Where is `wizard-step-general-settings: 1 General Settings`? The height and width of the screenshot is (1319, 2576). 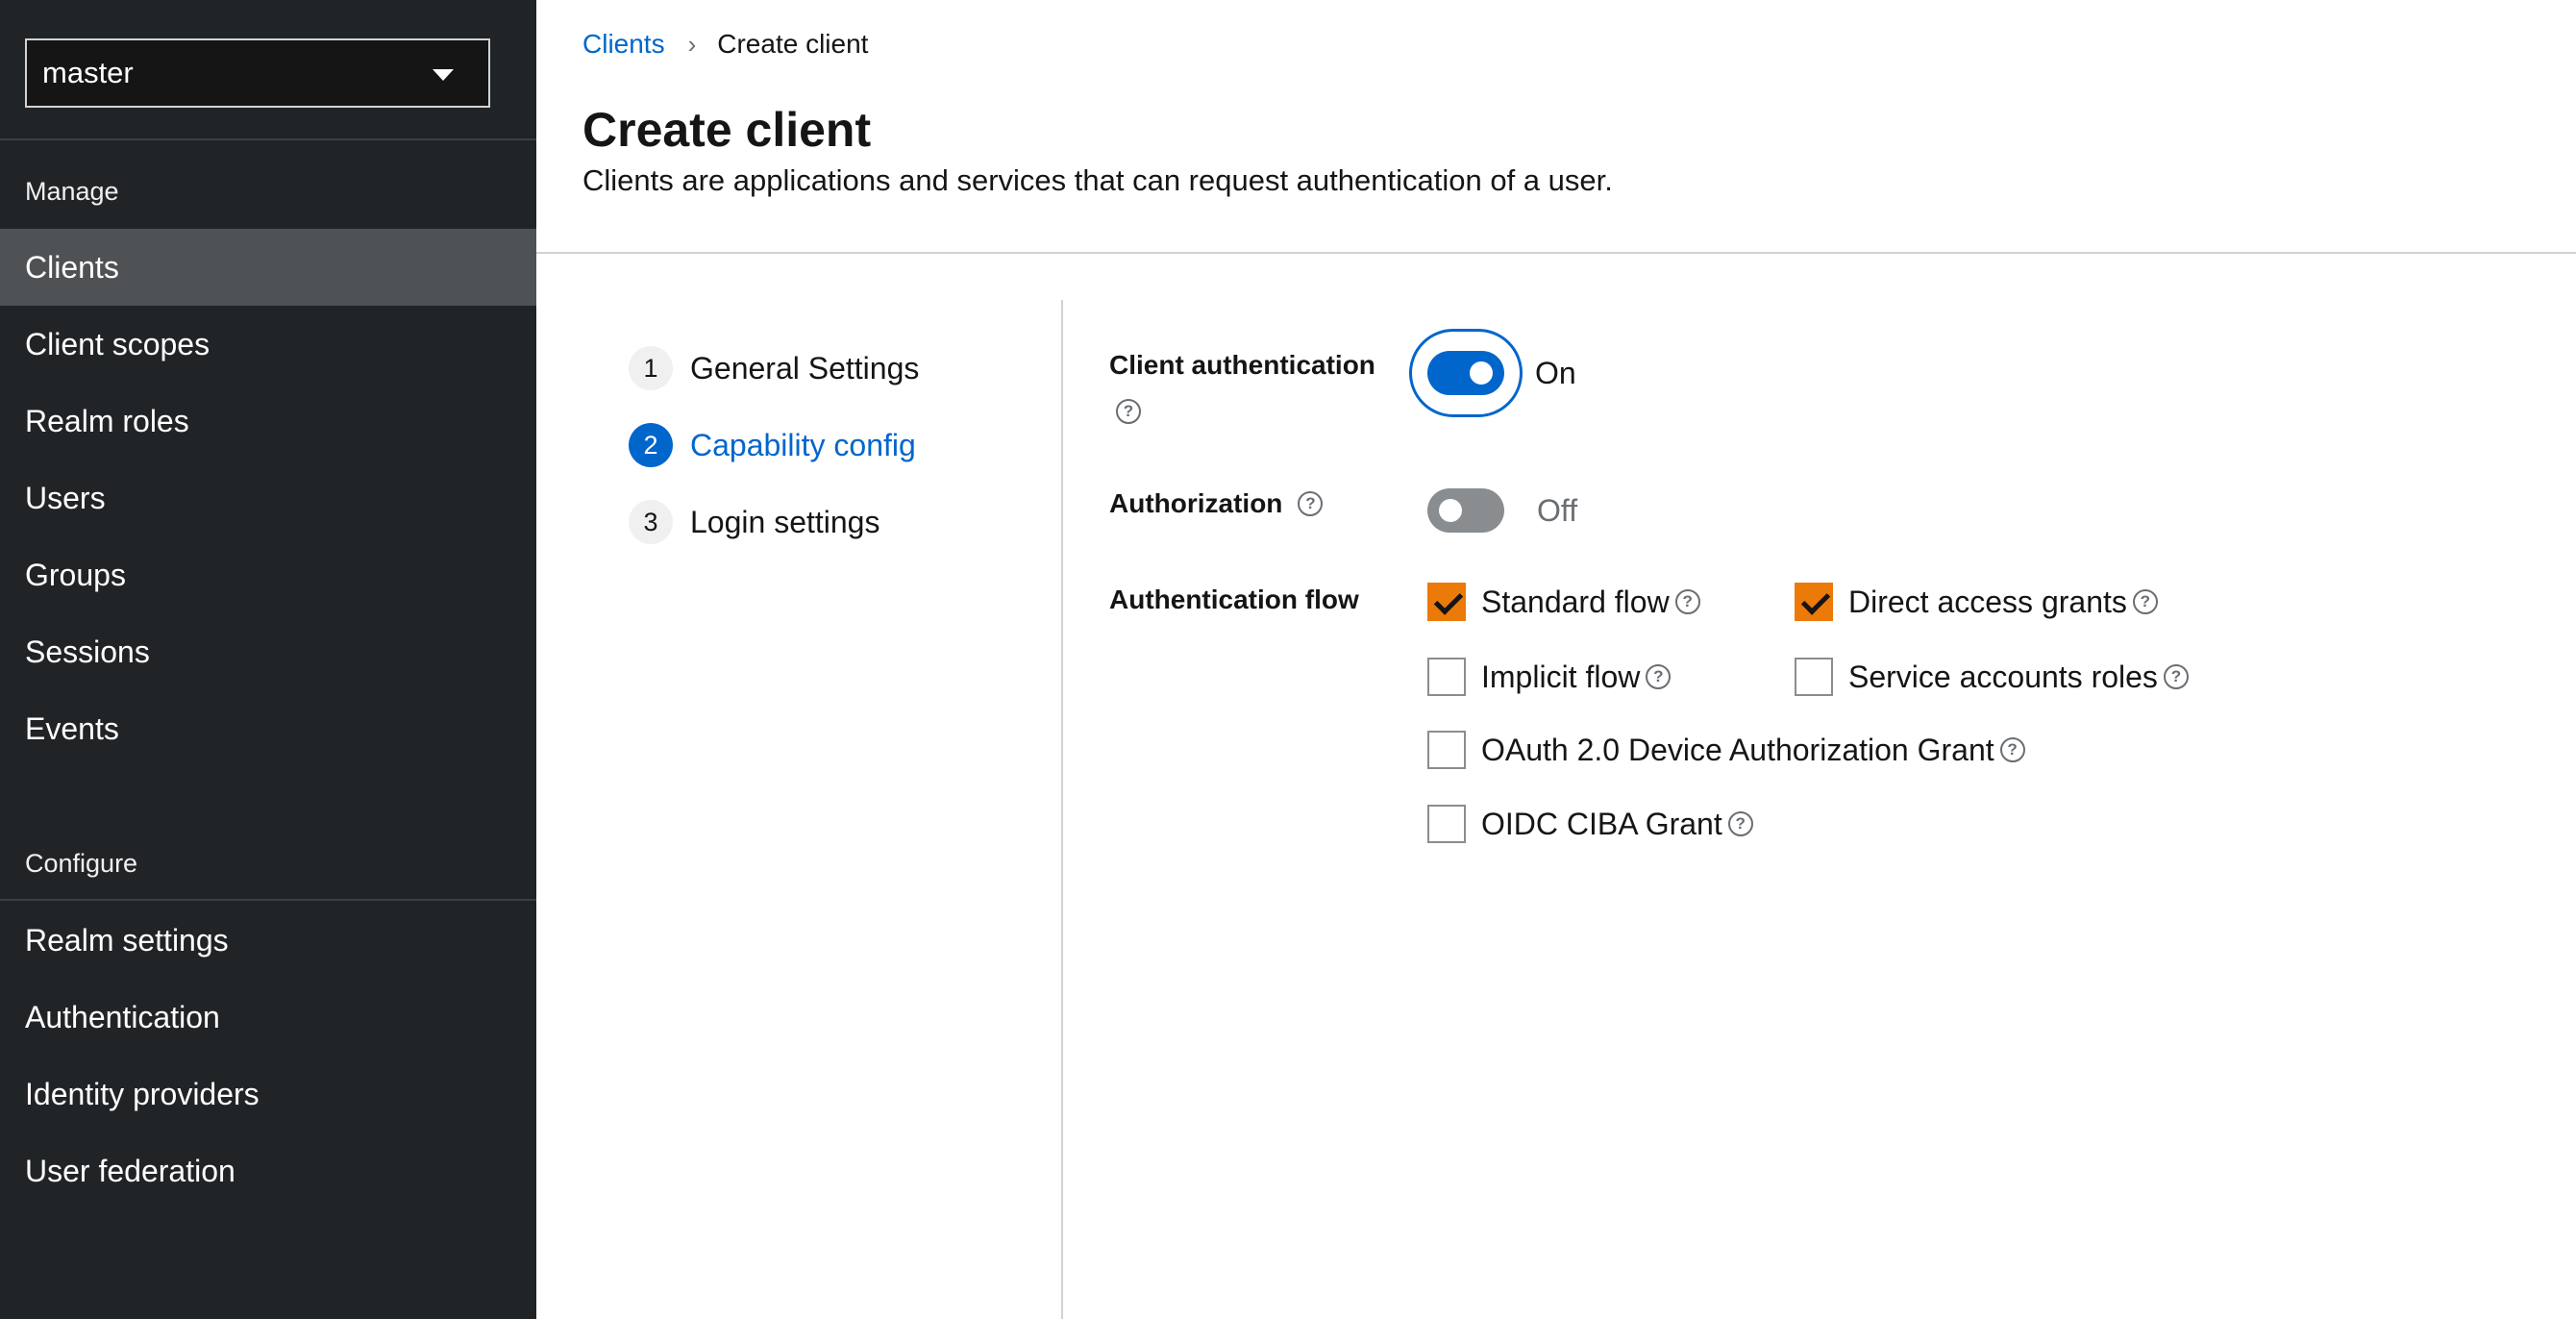
wizard-step-general-settings: 1 General Settings is located at coordinates (774, 368).